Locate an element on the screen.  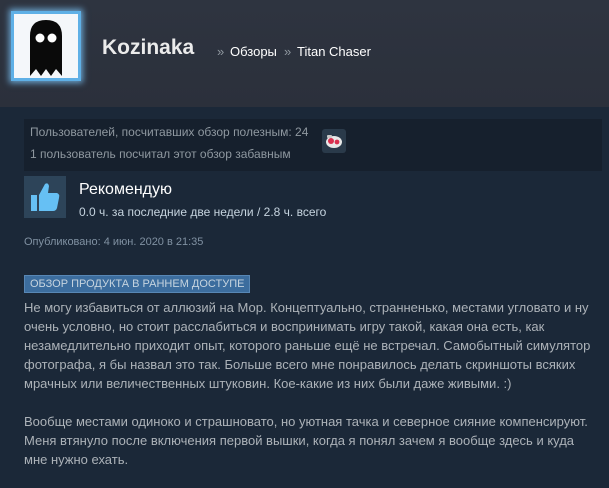
breadcrumb-reviews-link: Обзоры is located at coordinates (253, 51).